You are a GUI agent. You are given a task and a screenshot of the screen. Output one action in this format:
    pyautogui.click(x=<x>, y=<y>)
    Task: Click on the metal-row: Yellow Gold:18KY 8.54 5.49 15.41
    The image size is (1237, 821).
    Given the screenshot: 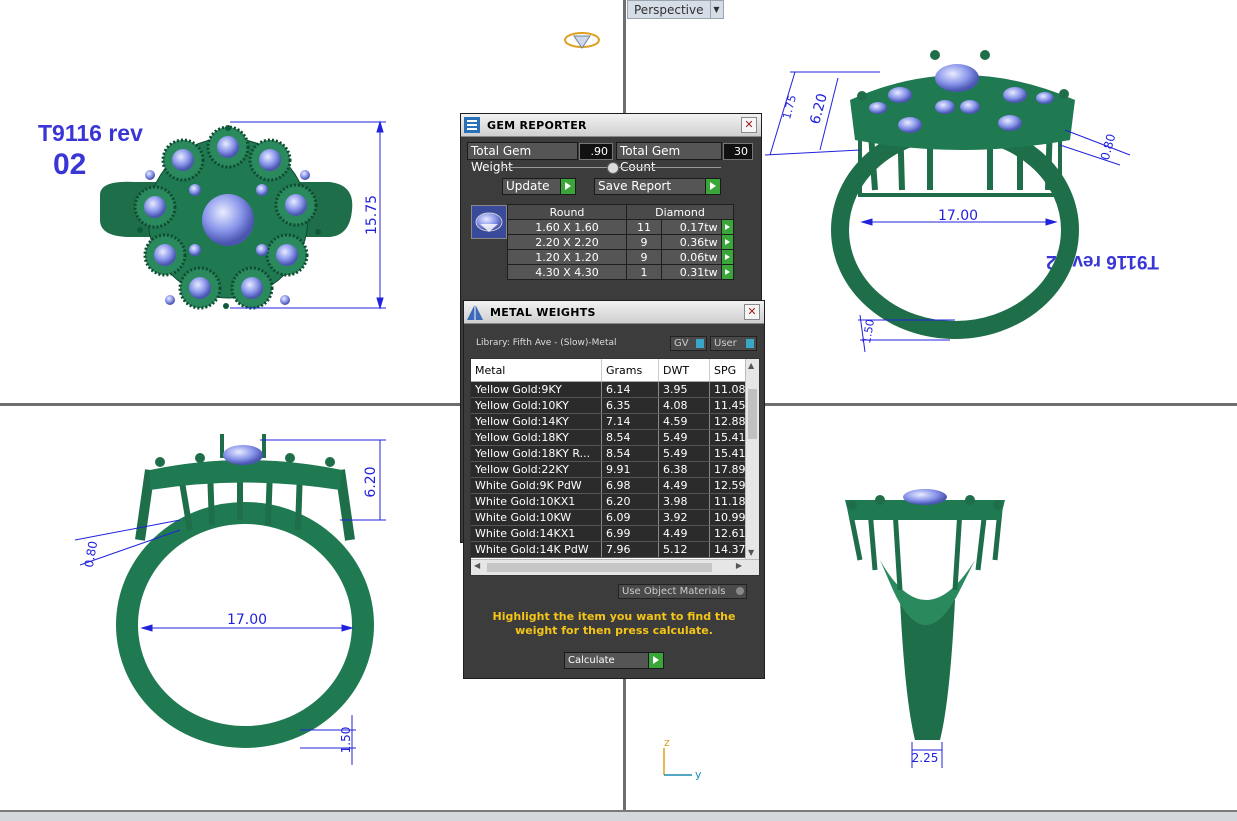 What is the action you would take?
    pyautogui.click(x=615, y=437)
    